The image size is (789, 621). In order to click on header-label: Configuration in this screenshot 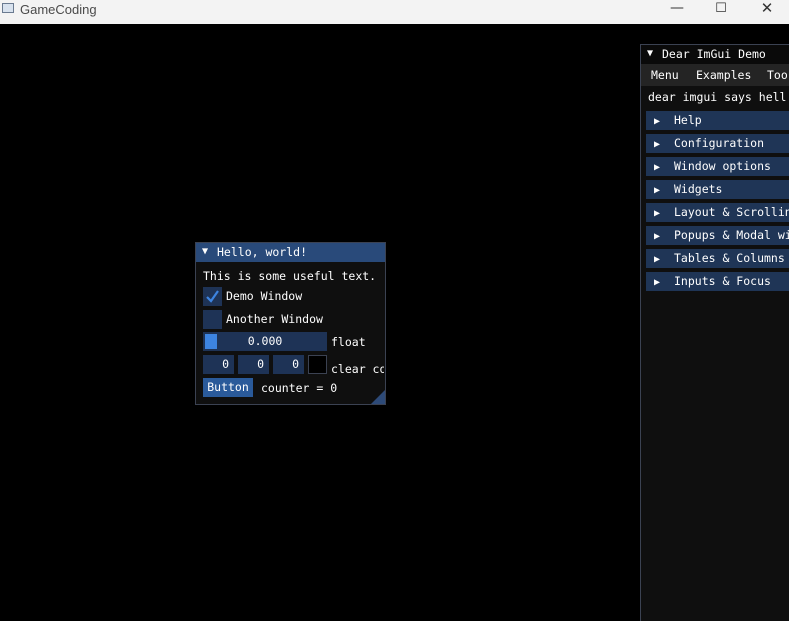, I will do `click(719, 143)`.